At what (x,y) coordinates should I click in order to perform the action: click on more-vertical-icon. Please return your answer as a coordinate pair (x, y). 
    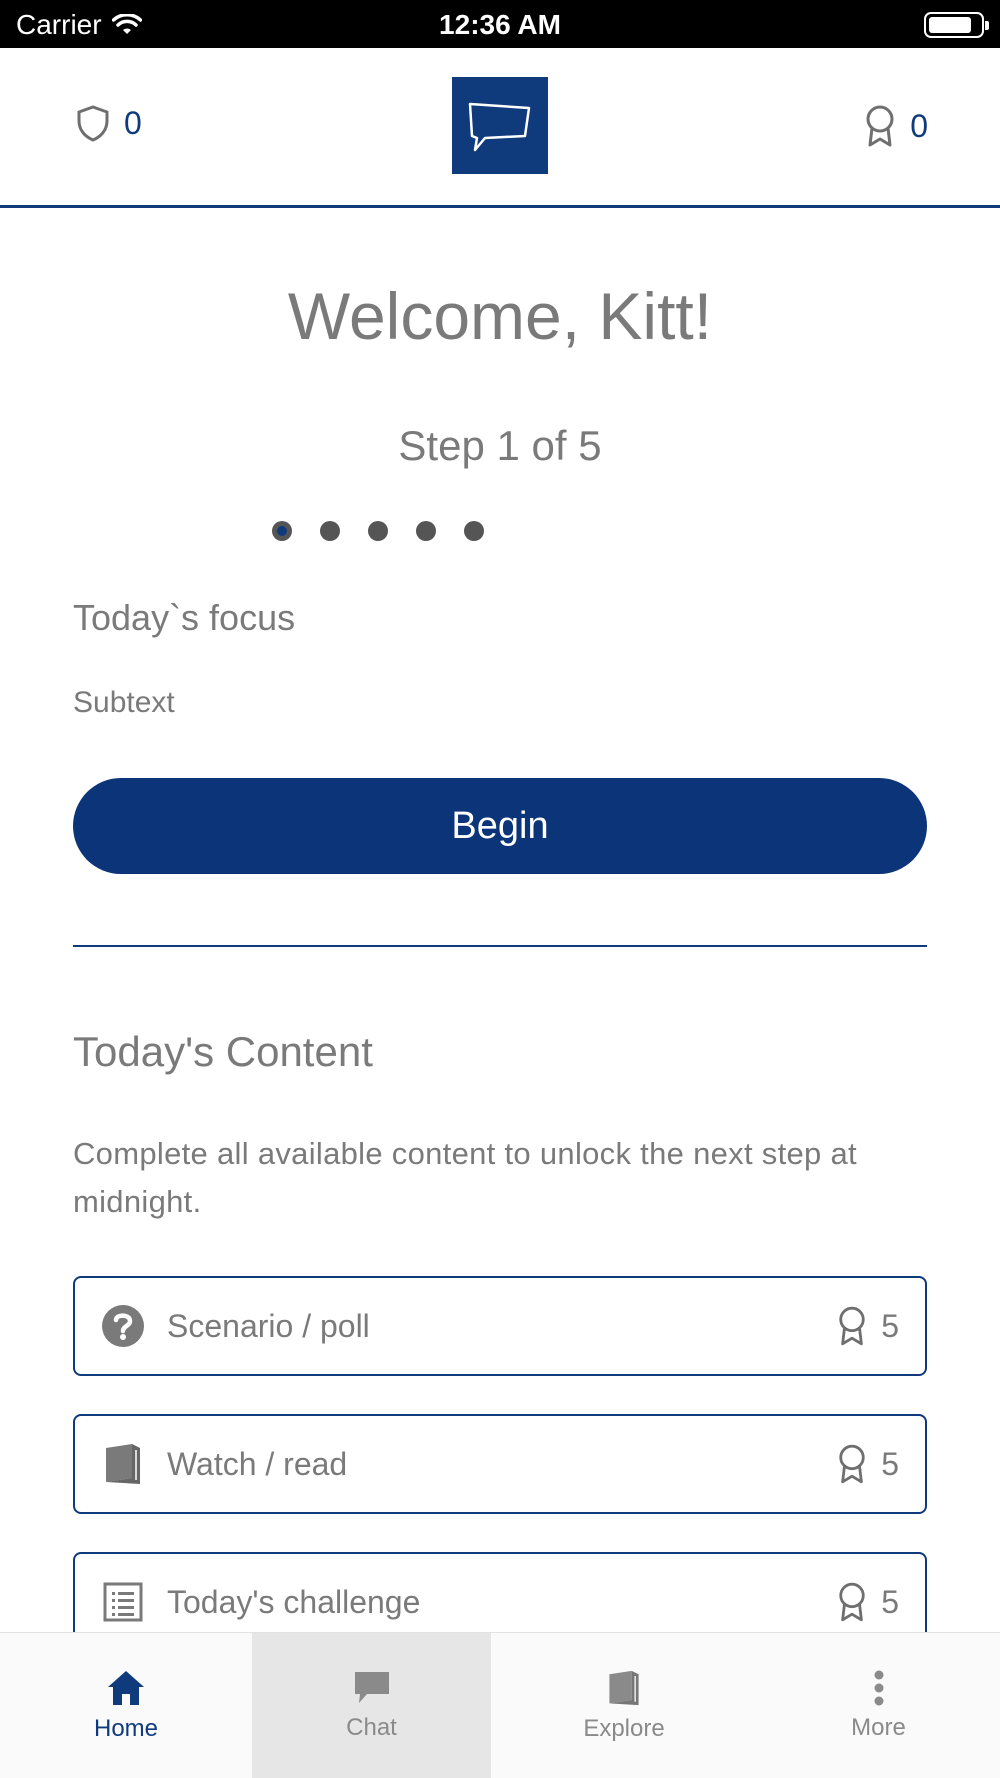
    Looking at the image, I should click on (878, 1687).